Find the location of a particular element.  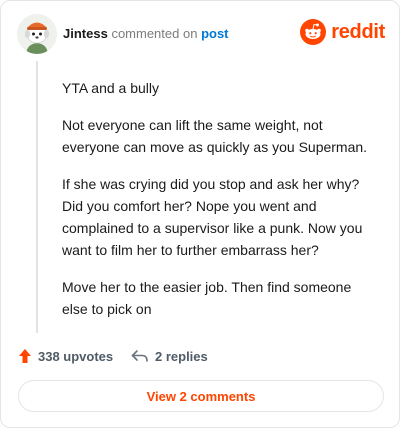

upvote-arrow-icon is located at coordinates (25, 356).